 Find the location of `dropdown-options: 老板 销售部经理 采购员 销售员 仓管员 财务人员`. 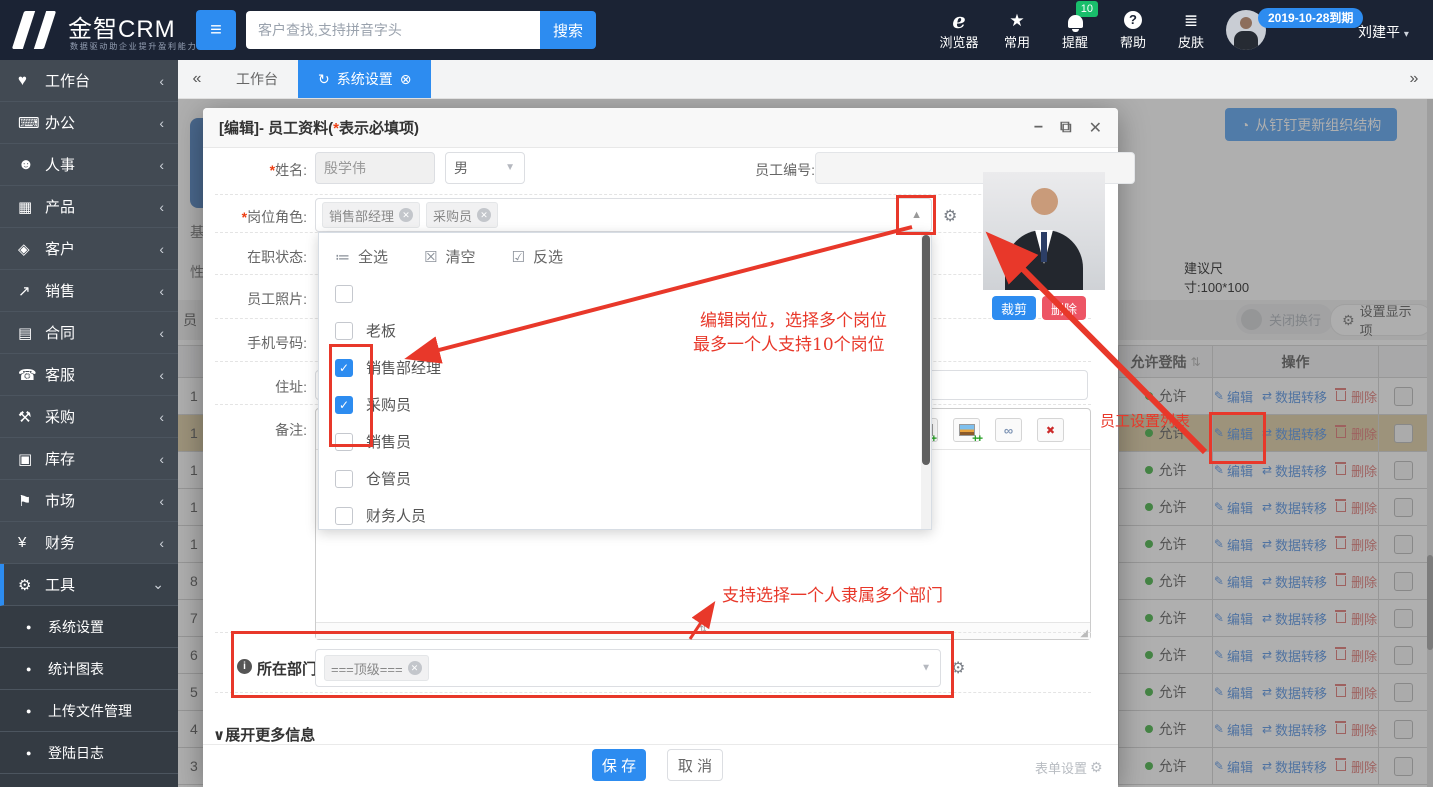

dropdown-options: 老板 销售部经理 采购员 销售员 仓管员 财务人员 is located at coordinates (625, 404).